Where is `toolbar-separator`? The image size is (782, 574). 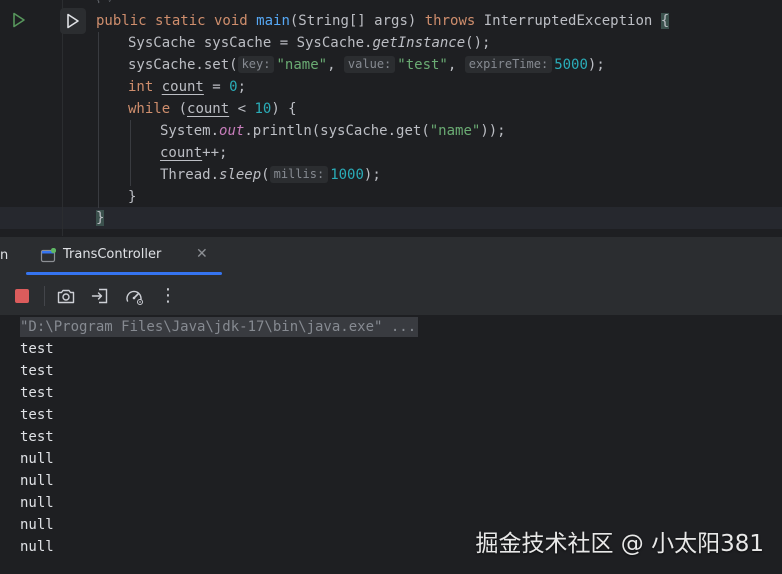
toolbar-separator is located at coordinates (44, 296).